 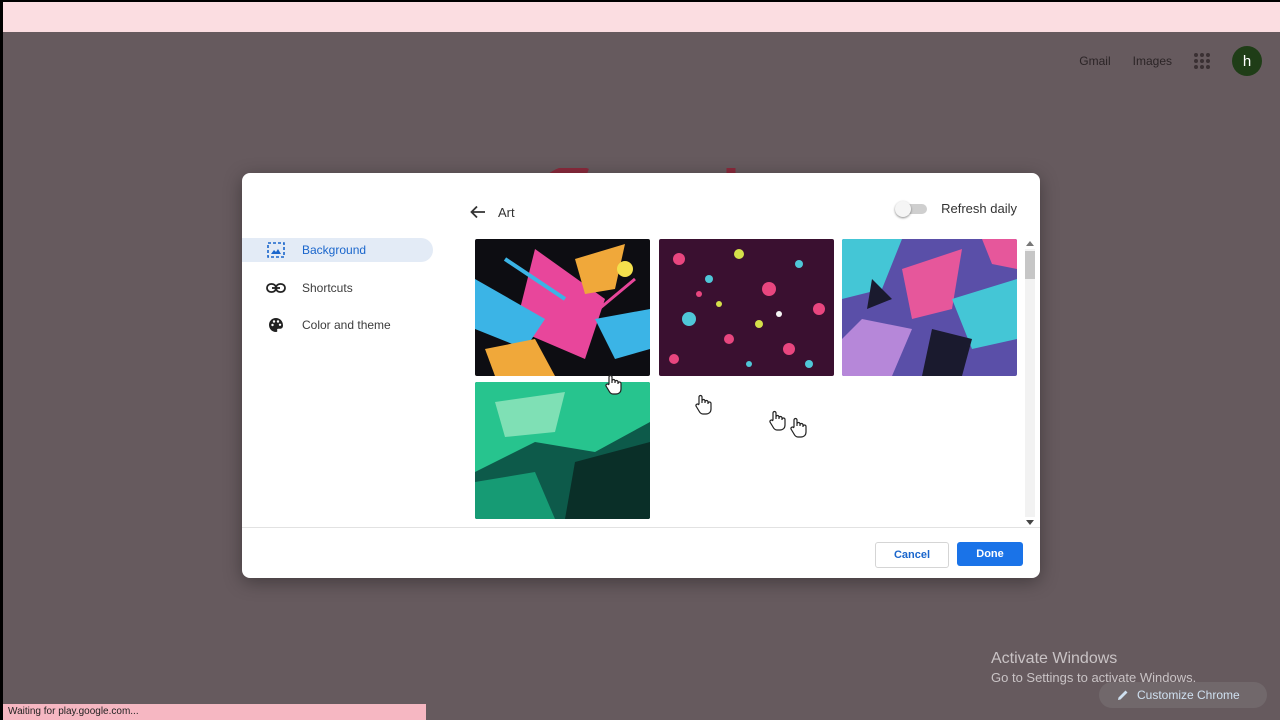 What do you see at coordinates (1152, 61) in the screenshot?
I see `images-link: Images` at bounding box center [1152, 61].